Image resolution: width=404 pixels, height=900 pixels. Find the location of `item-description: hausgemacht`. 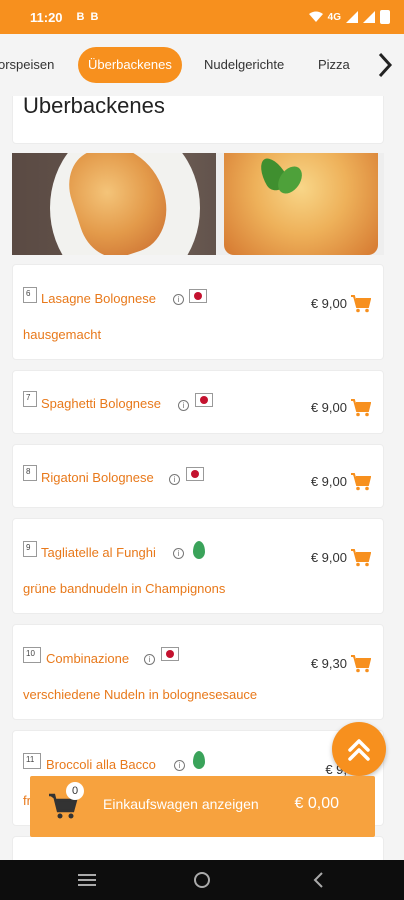

item-description: hausgemacht is located at coordinates (62, 334).